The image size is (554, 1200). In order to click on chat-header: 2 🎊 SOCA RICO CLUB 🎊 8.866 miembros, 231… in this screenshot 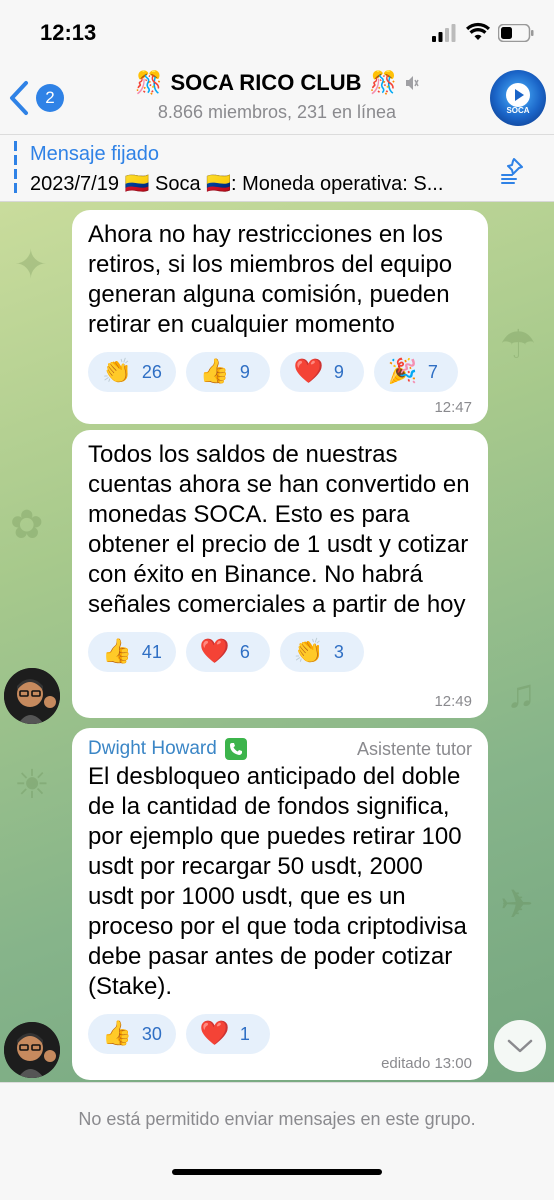, I will do `click(277, 98)`.